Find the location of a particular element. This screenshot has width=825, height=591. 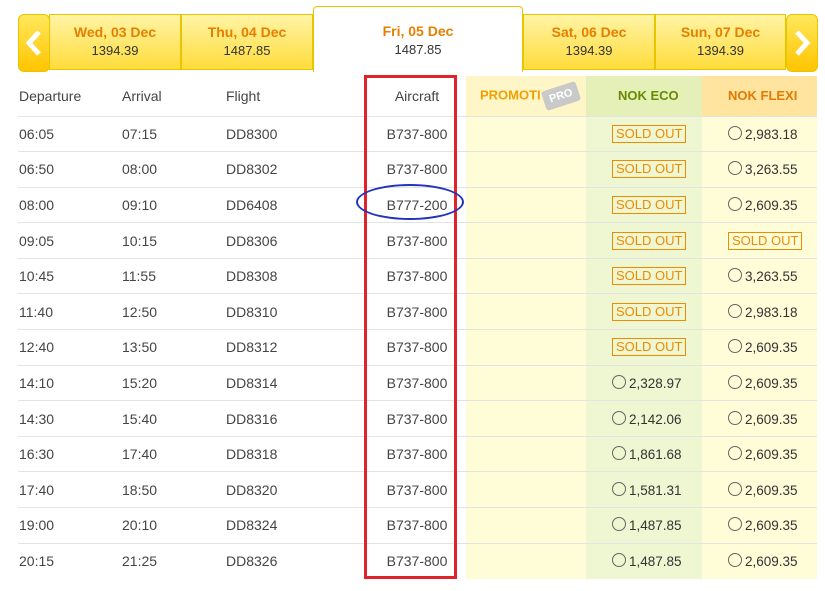

nok-eco-cell: 1,581.31 is located at coordinates (644, 489).